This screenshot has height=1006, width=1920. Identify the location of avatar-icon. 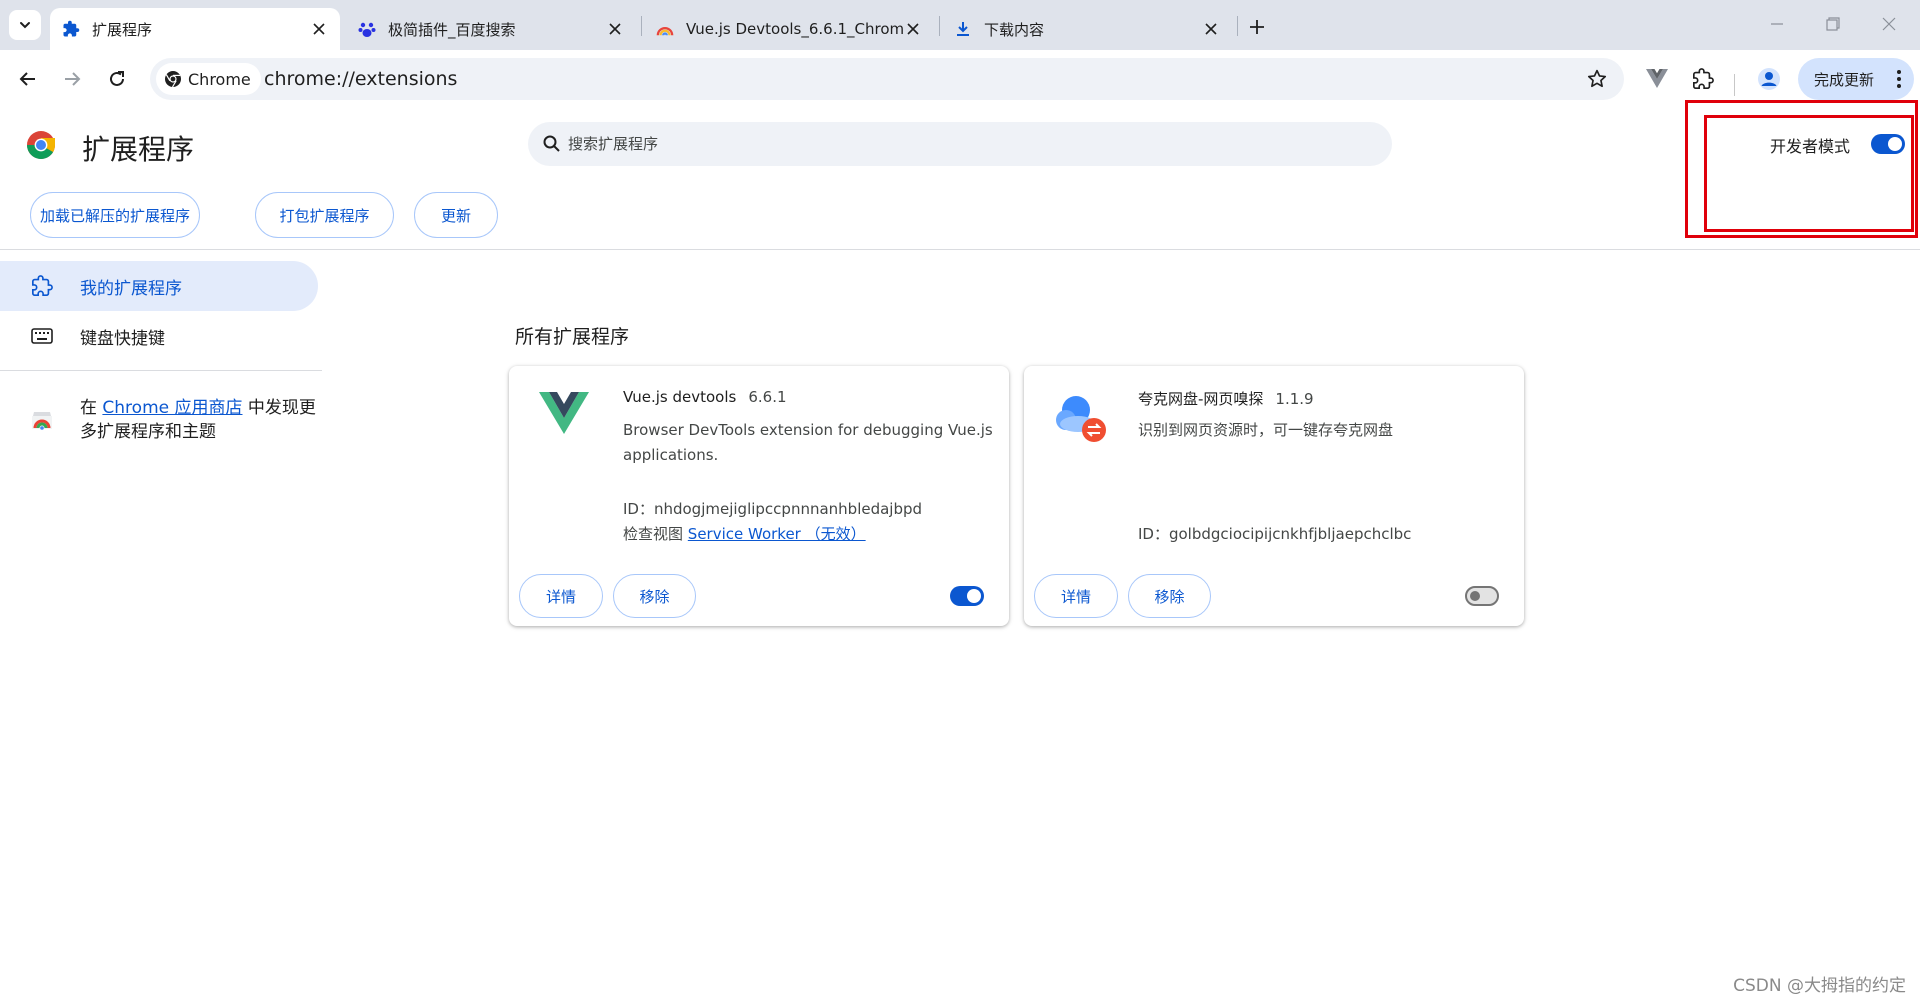
(1769, 79).